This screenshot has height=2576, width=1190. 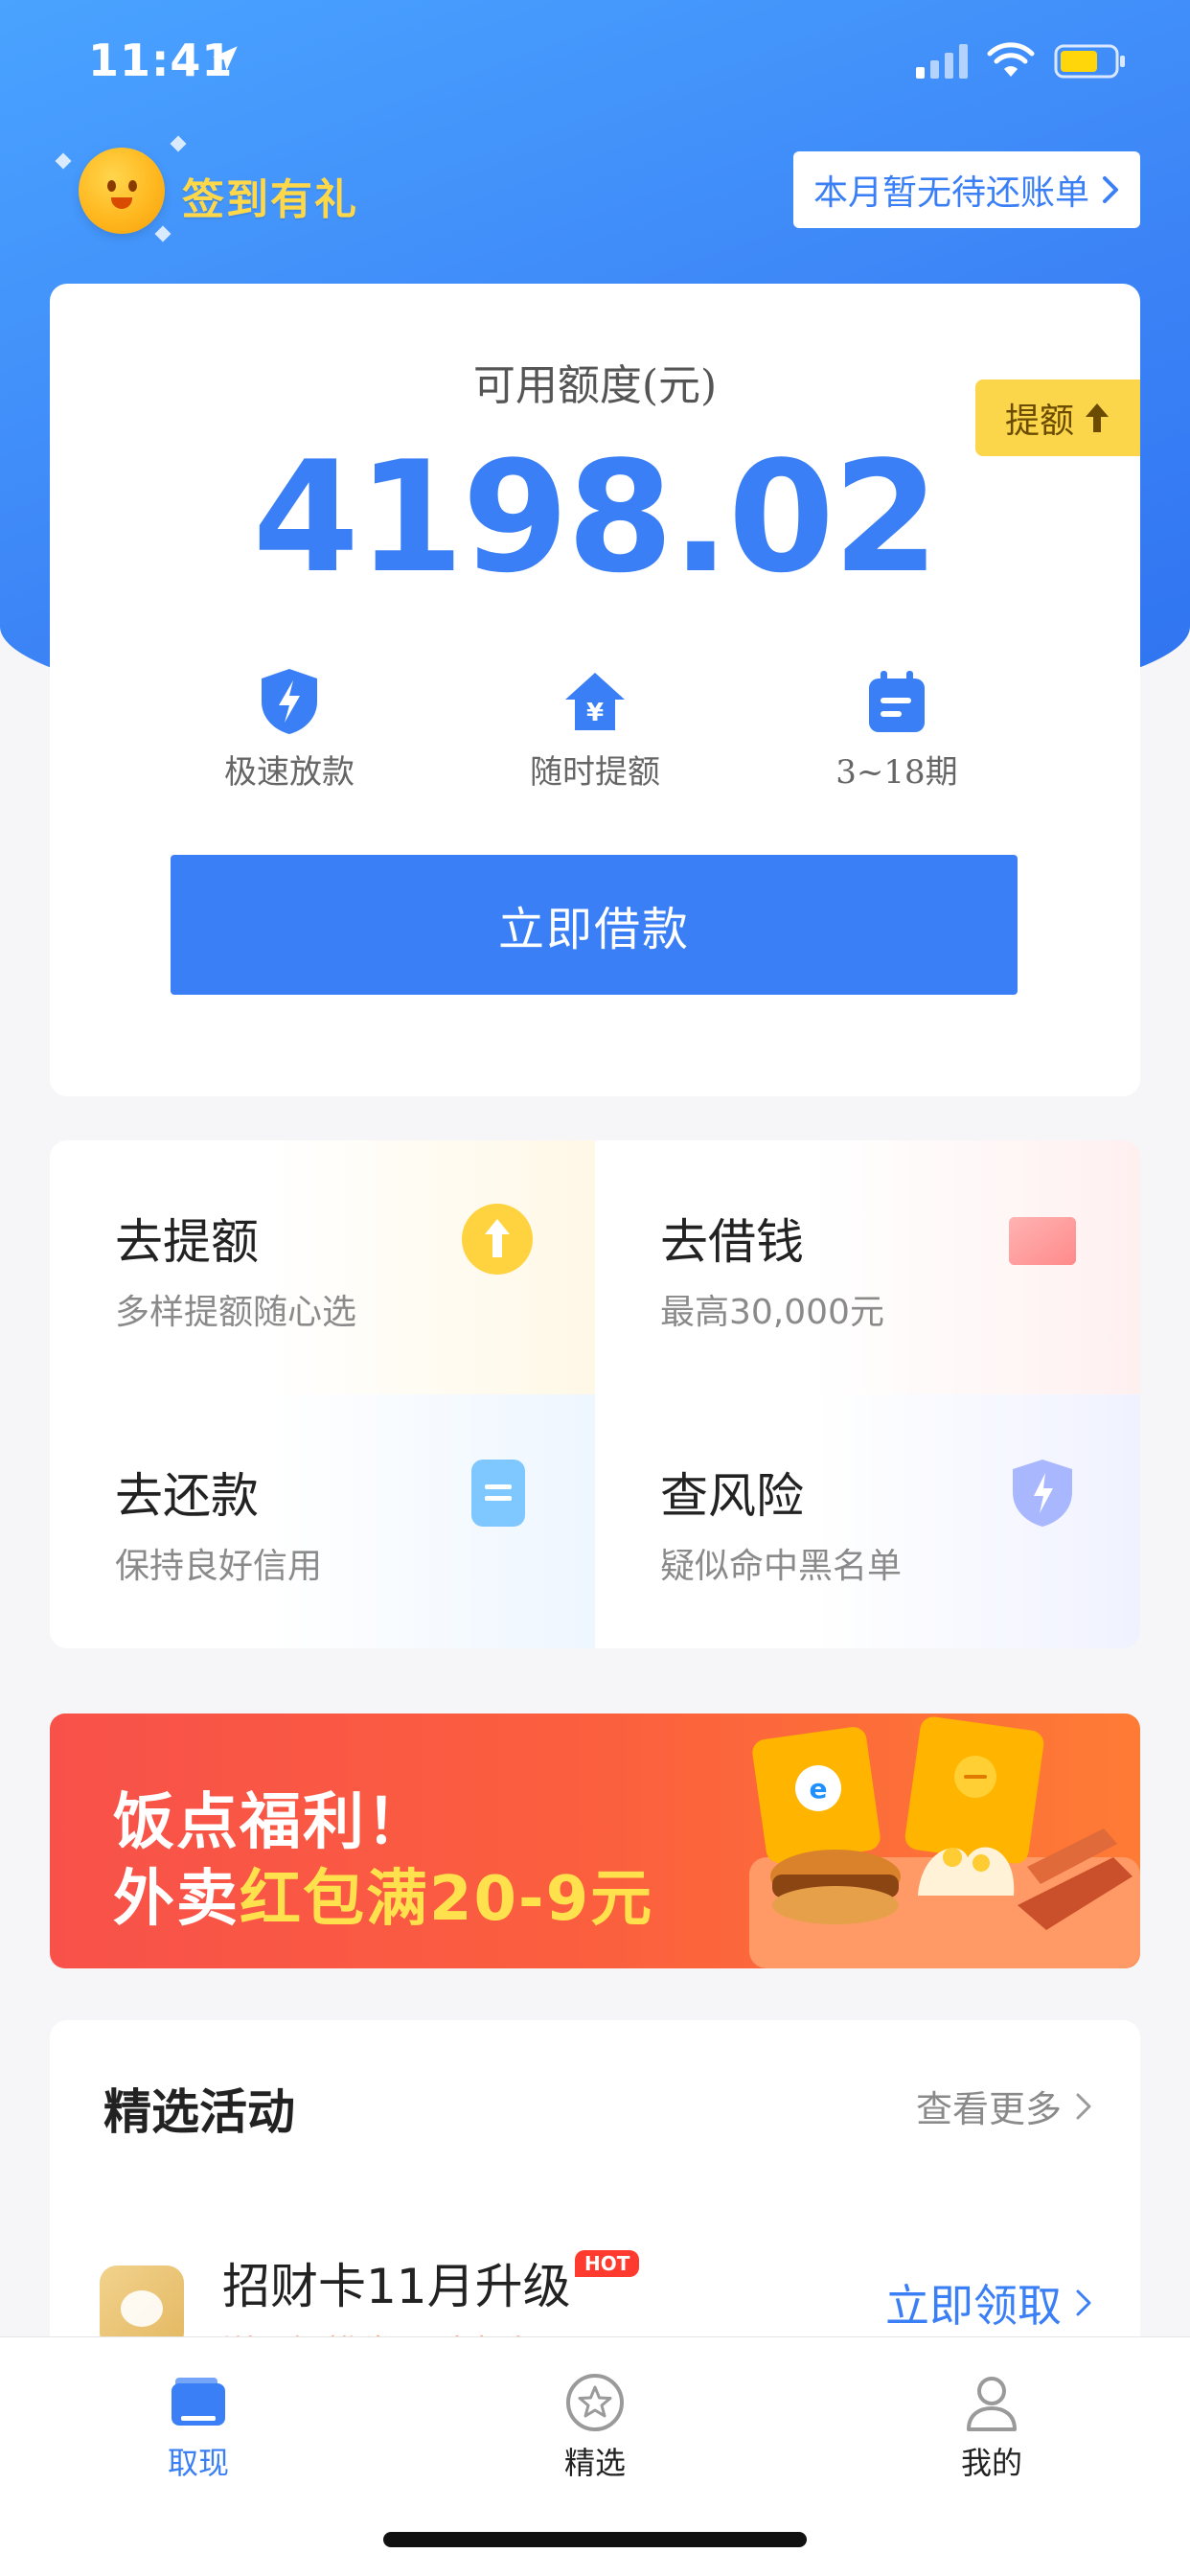 I want to click on feature-label: 3~18期, so click(x=897, y=772).